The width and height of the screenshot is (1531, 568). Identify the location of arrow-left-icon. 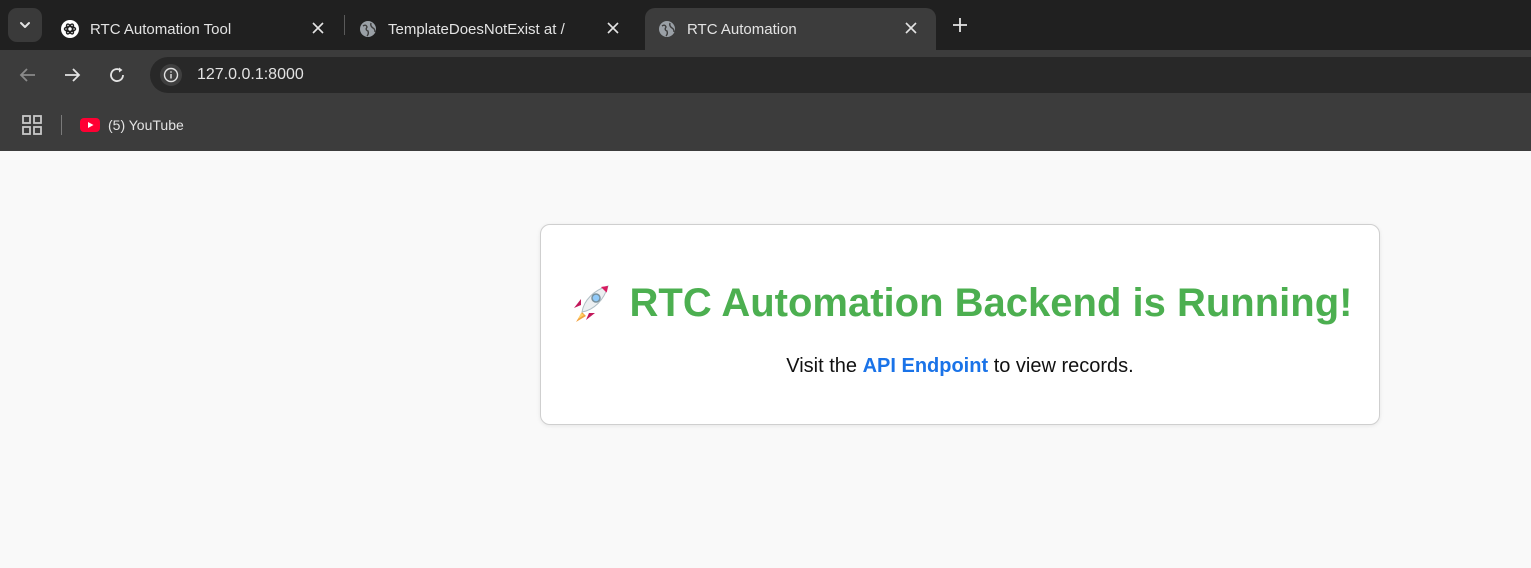
(27, 75).